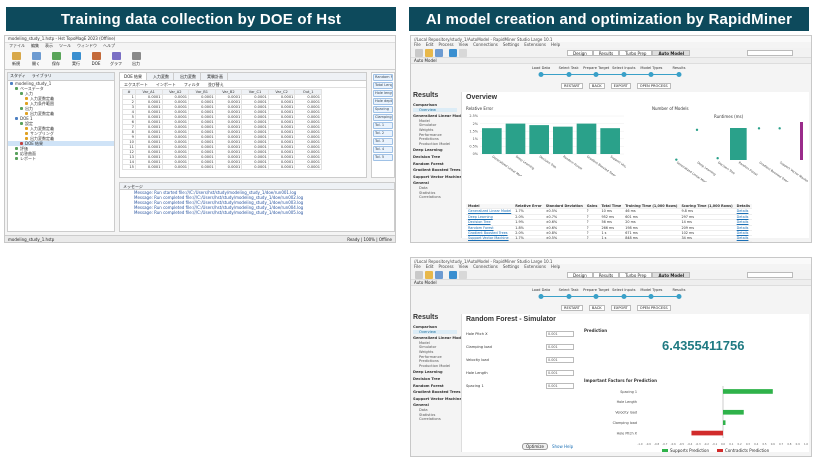 This screenshot has width=814, height=458. Describe the element at coordinates (429, 53) in the screenshot. I see `open-folder-icon` at that location.